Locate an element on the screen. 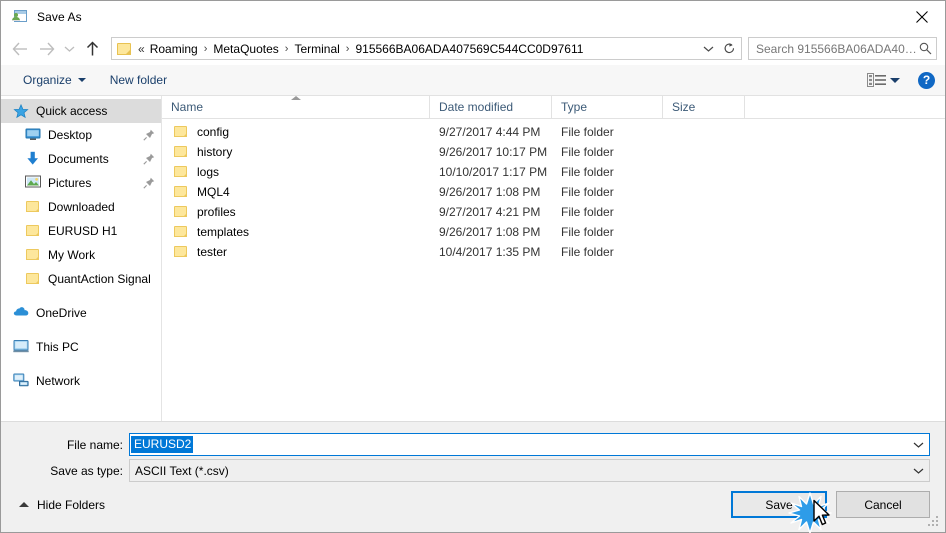 The image size is (946, 533). refresh-glyph is located at coordinates (729, 48).